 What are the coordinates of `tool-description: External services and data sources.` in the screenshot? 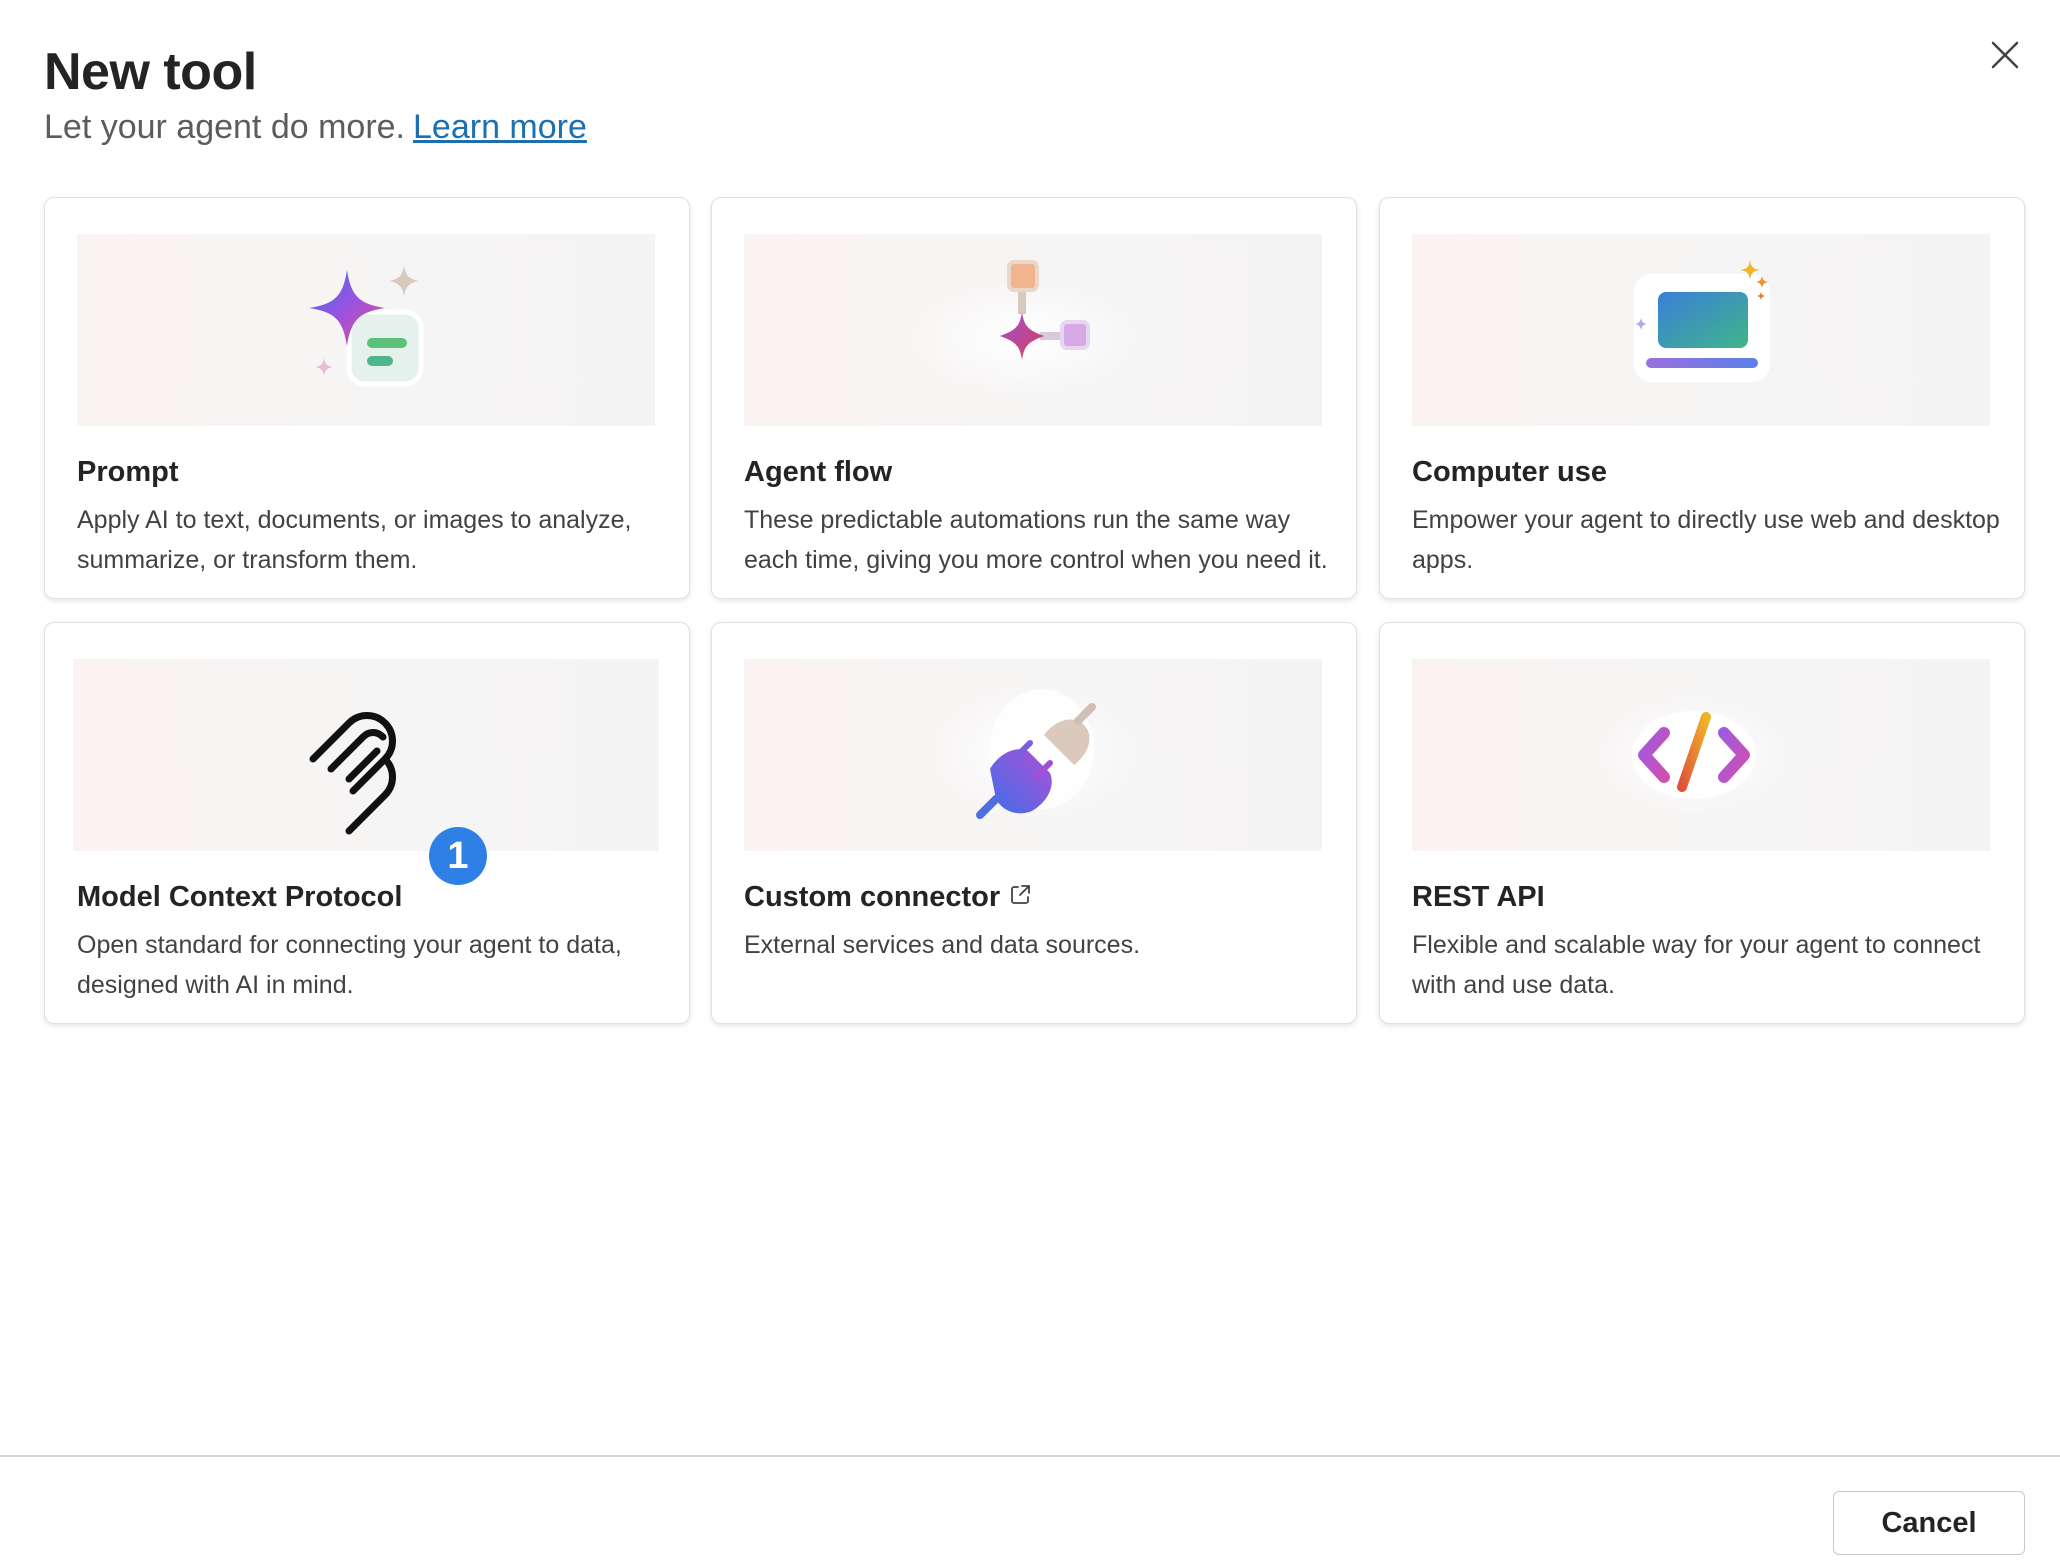 It's located at (942, 945).